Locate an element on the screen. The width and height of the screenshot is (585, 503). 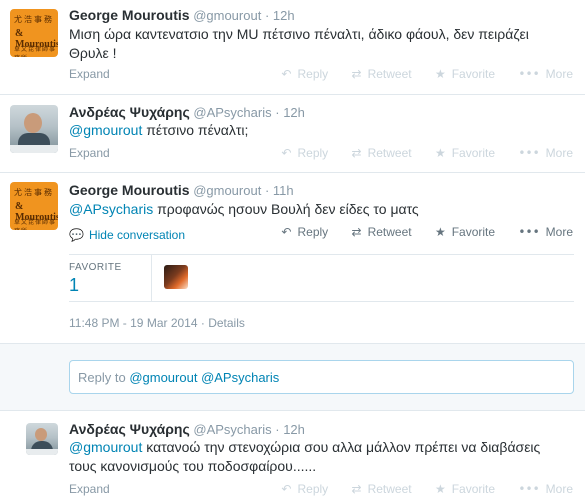
reply-prefix: Reply to is located at coordinates (104, 377).